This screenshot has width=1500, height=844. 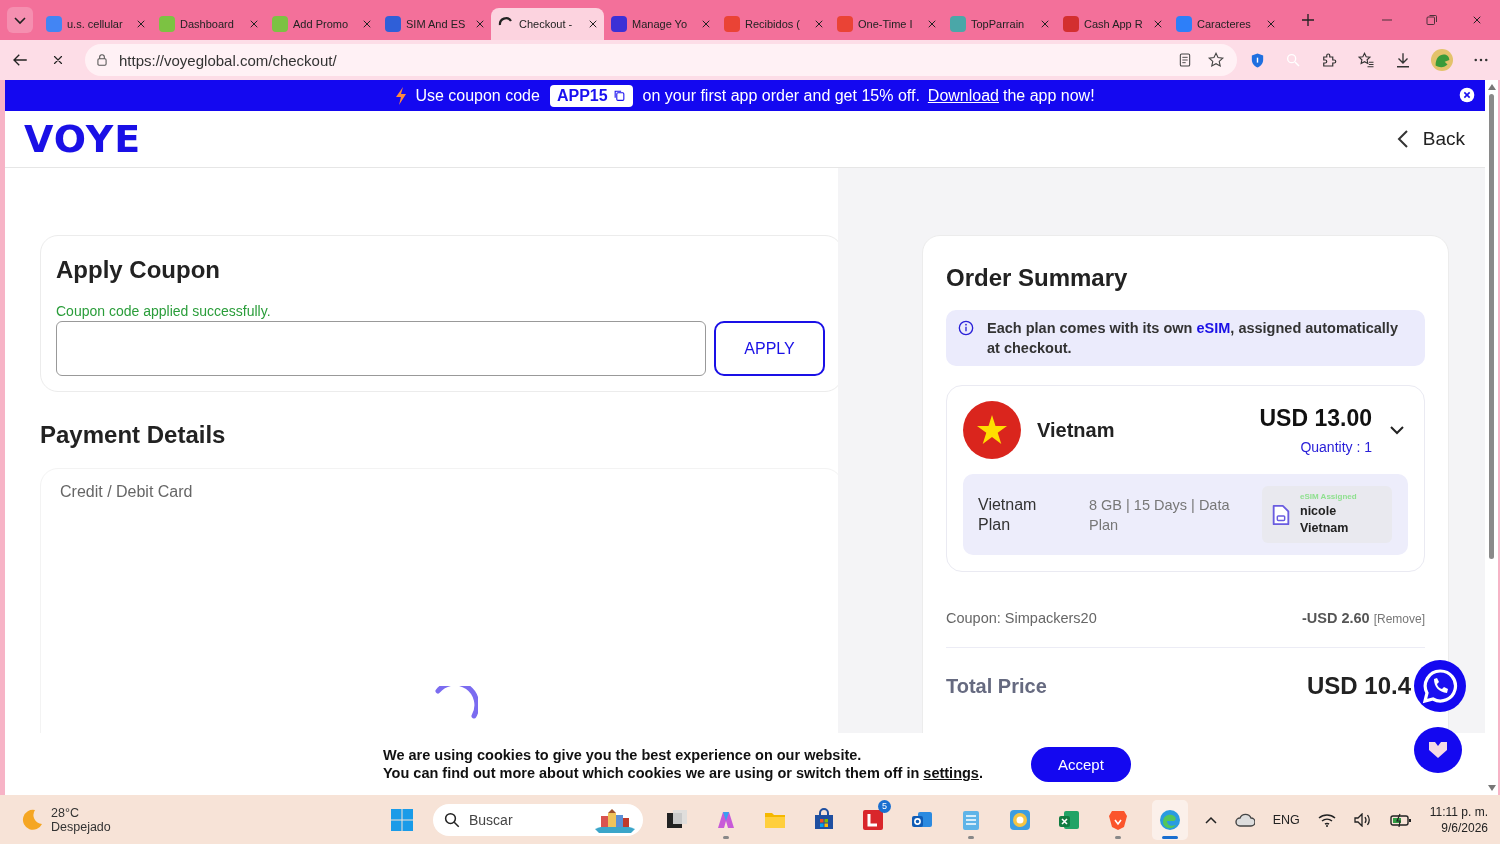 What do you see at coordinates (58, 60) in the screenshot?
I see `stop-icon` at bounding box center [58, 60].